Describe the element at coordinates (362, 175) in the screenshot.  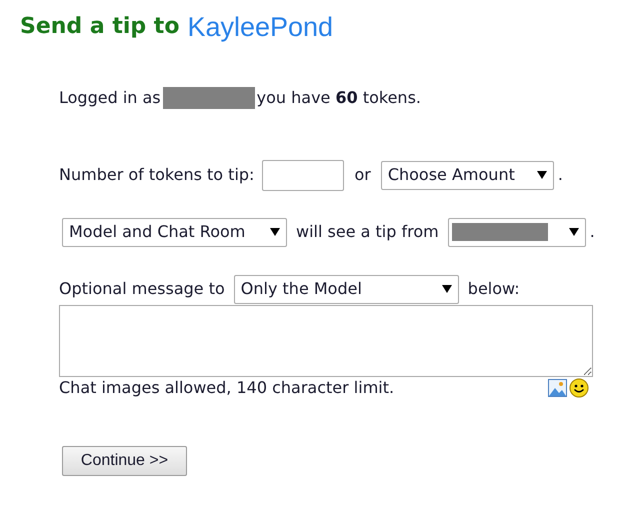
I see `or-text: or` at that location.